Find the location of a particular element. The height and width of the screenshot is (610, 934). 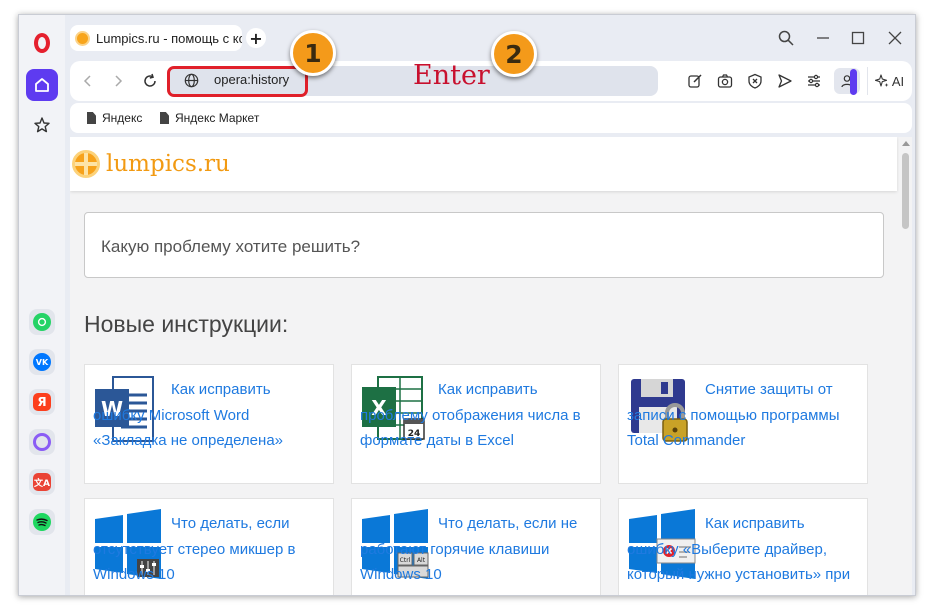

search-icon is located at coordinates (786, 38).